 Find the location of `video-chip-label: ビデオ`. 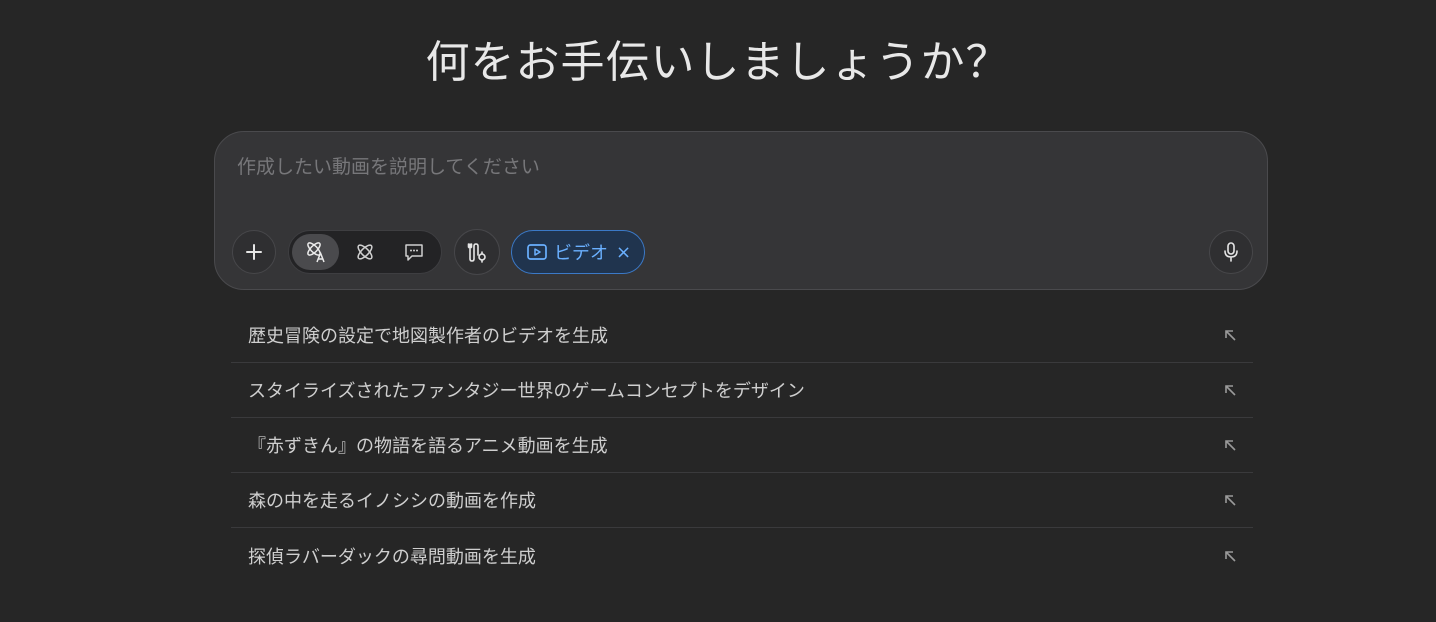

video-chip-label: ビデオ is located at coordinates (581, 253).